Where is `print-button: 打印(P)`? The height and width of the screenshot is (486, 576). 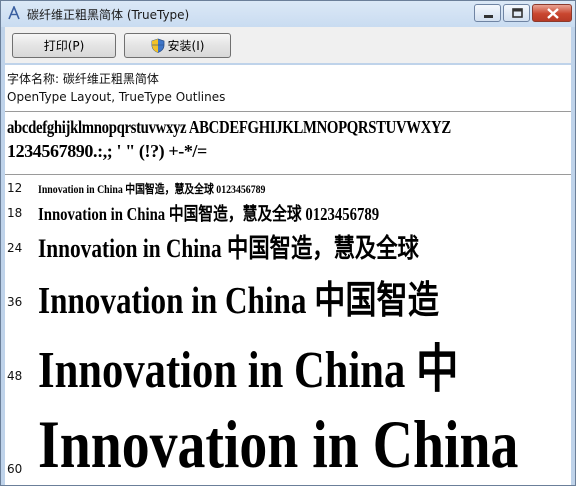
print-button: 打印(P) is located at coordinates (64, 45).